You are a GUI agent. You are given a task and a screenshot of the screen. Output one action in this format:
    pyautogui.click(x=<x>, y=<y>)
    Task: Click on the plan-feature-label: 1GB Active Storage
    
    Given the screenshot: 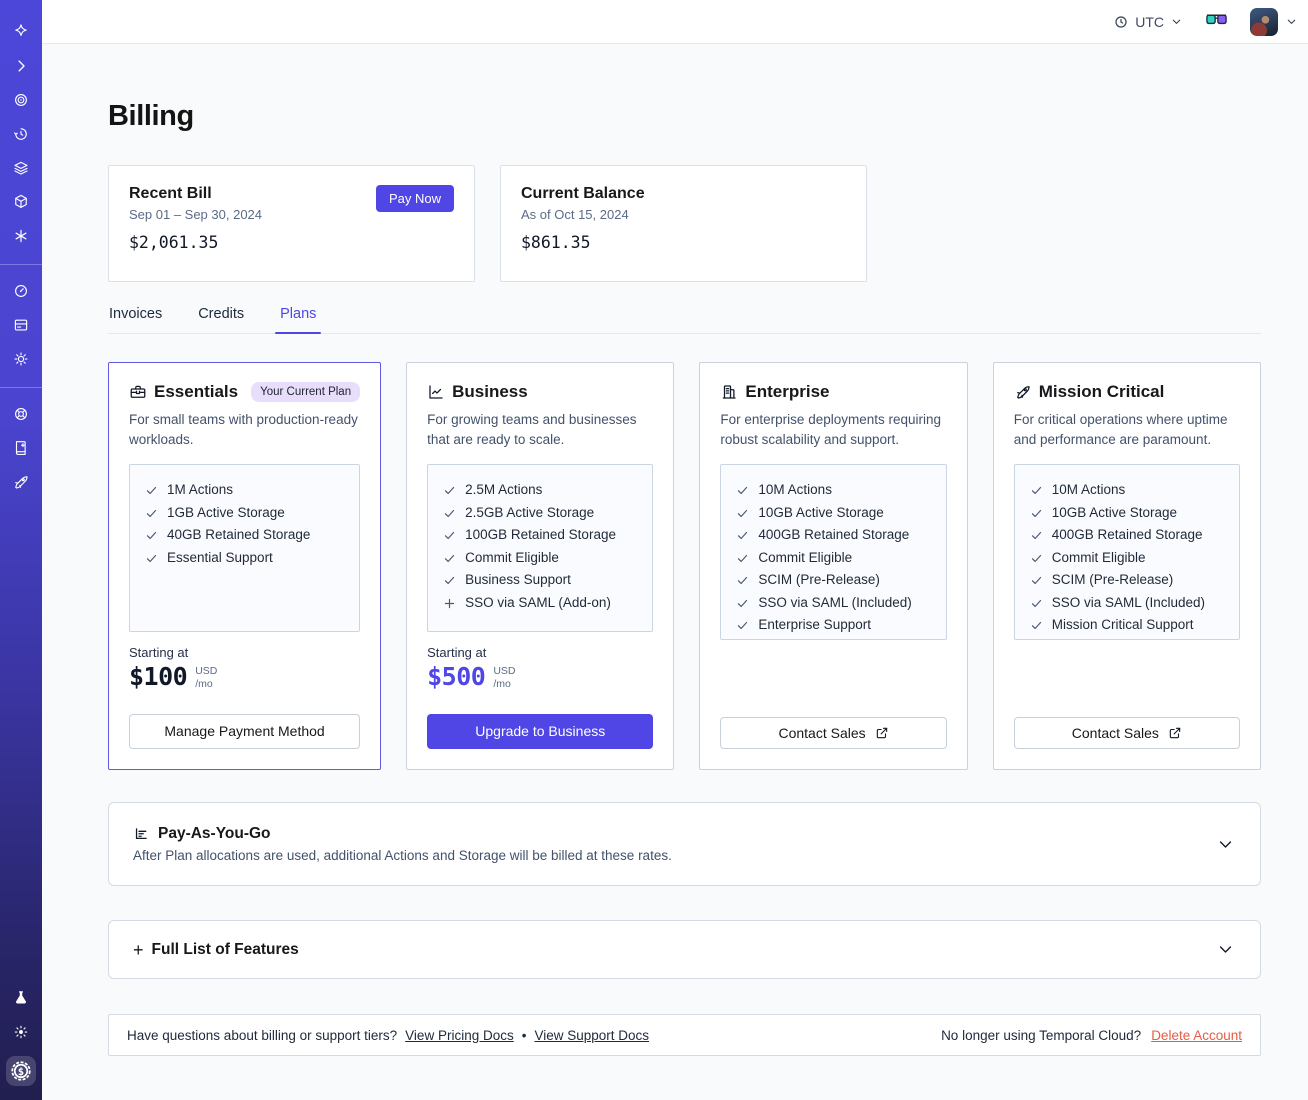 What is the action you would take?
    pyautogui.click(x=226, y=512)
    